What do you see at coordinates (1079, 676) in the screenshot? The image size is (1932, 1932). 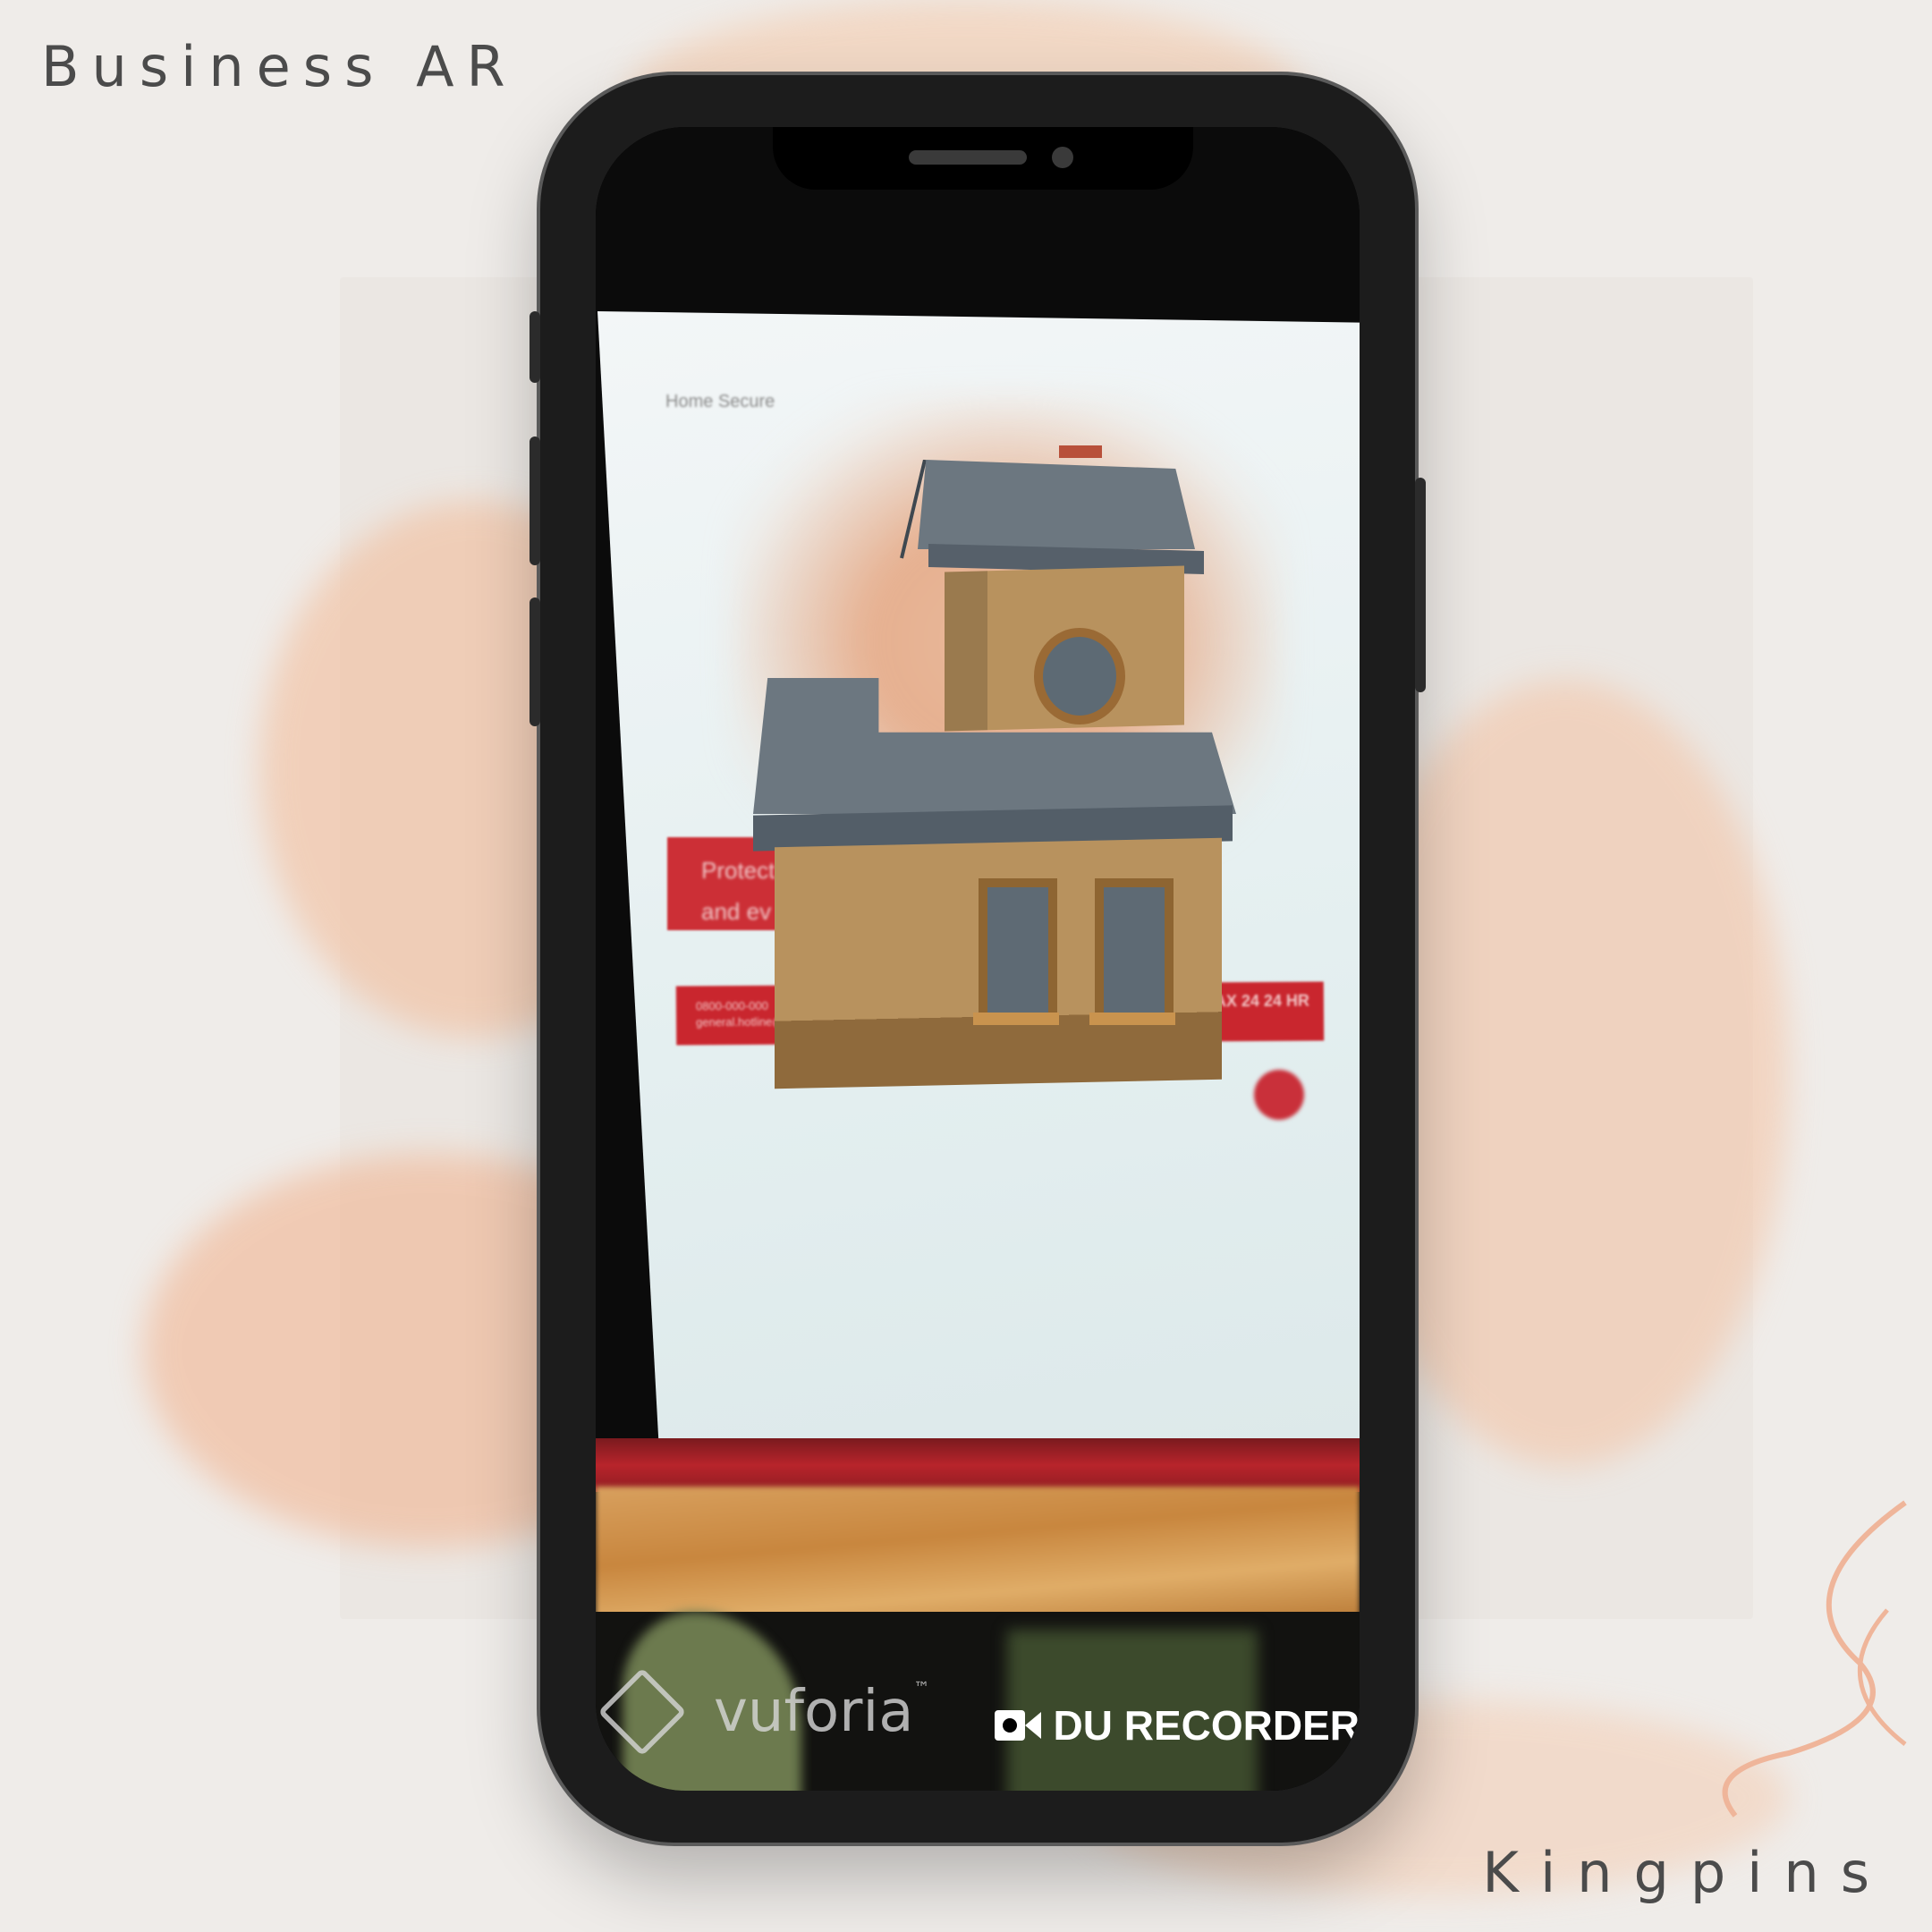 I see `house-round-window` at bounding box center [1079, 676].